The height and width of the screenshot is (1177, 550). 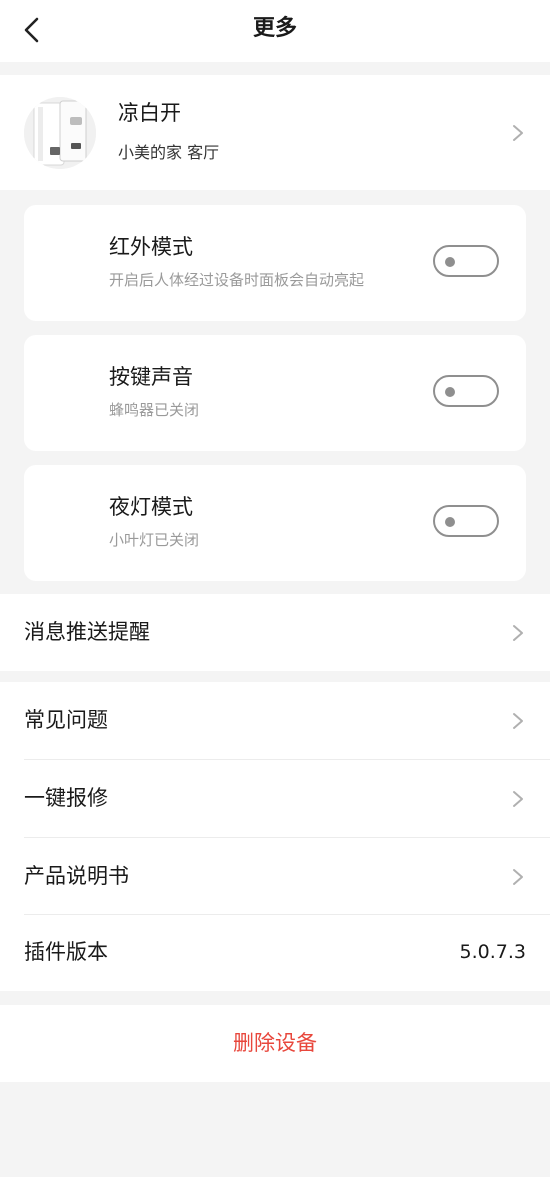 I want to click on toggle-description: 小叶灯已关闭, so click(x=154, y=540).